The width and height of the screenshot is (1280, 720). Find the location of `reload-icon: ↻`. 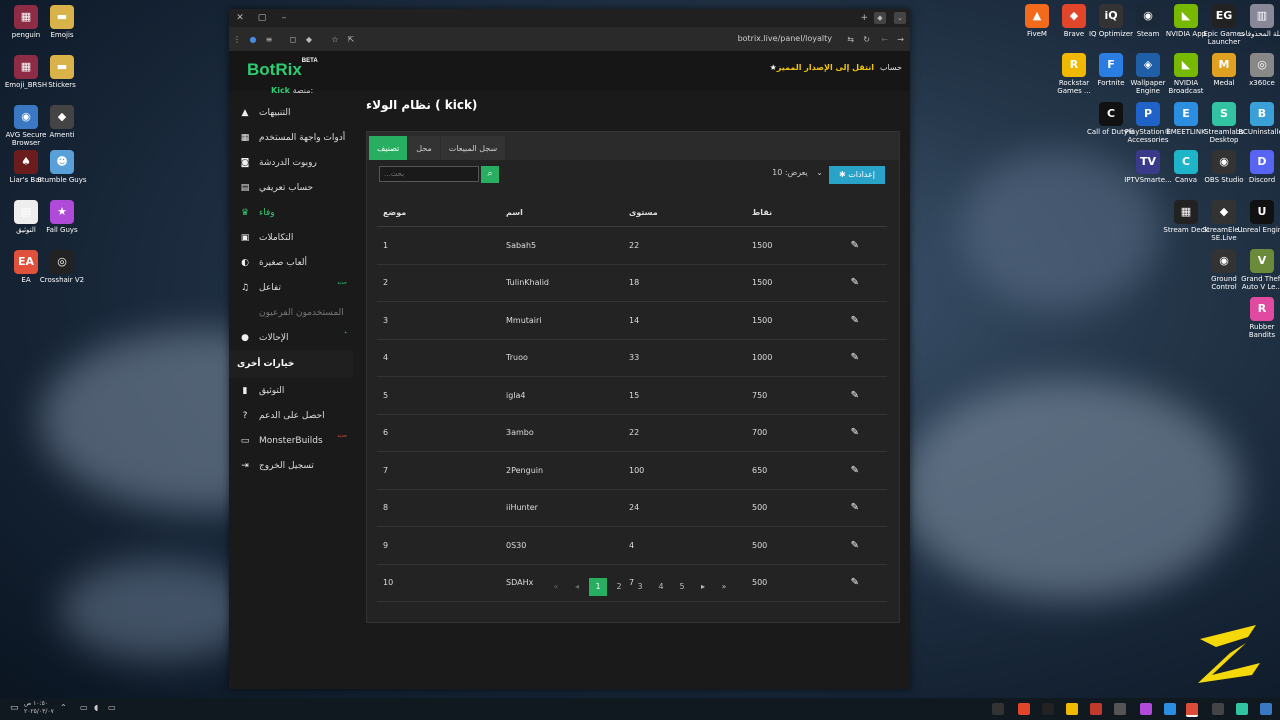

reload-icon: ↻ is located at coordinates (866, 39).